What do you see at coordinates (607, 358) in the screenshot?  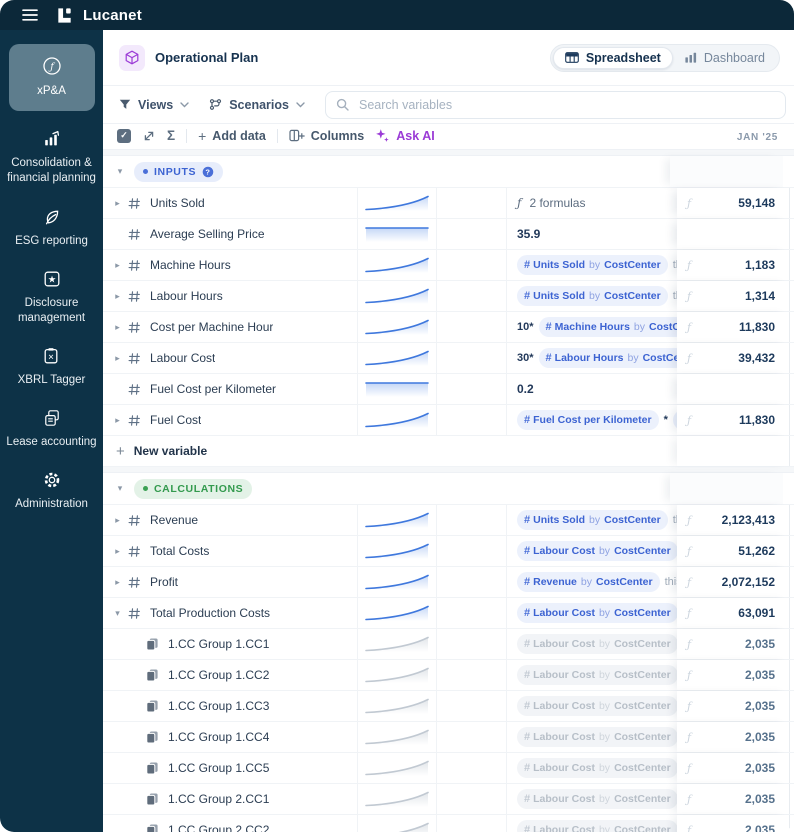 I see `variable-chip: #Labour HoursbyCostCenter` at bounding box center [607, 358].